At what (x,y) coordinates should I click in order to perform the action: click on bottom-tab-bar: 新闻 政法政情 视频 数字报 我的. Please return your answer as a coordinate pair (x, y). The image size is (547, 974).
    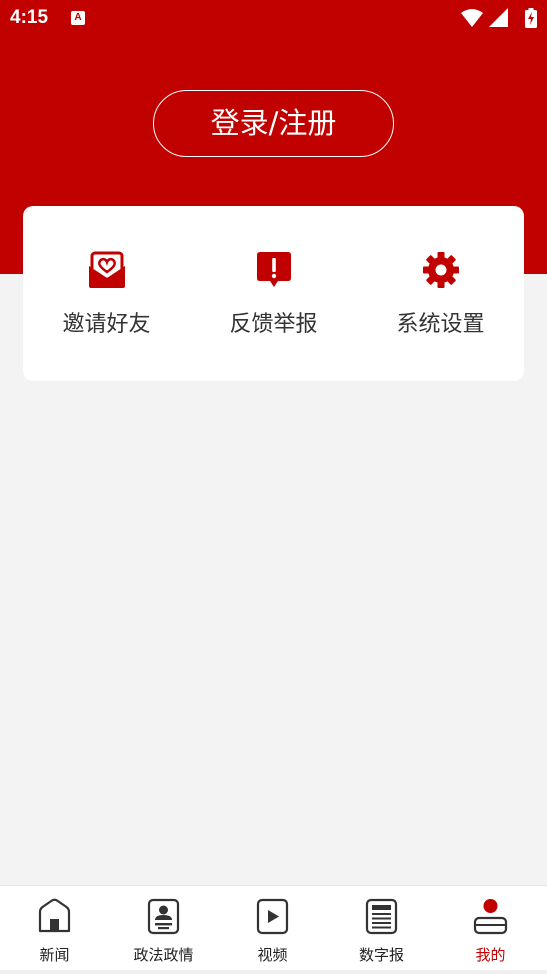
    Looking at the image, I should click on (273, 929).